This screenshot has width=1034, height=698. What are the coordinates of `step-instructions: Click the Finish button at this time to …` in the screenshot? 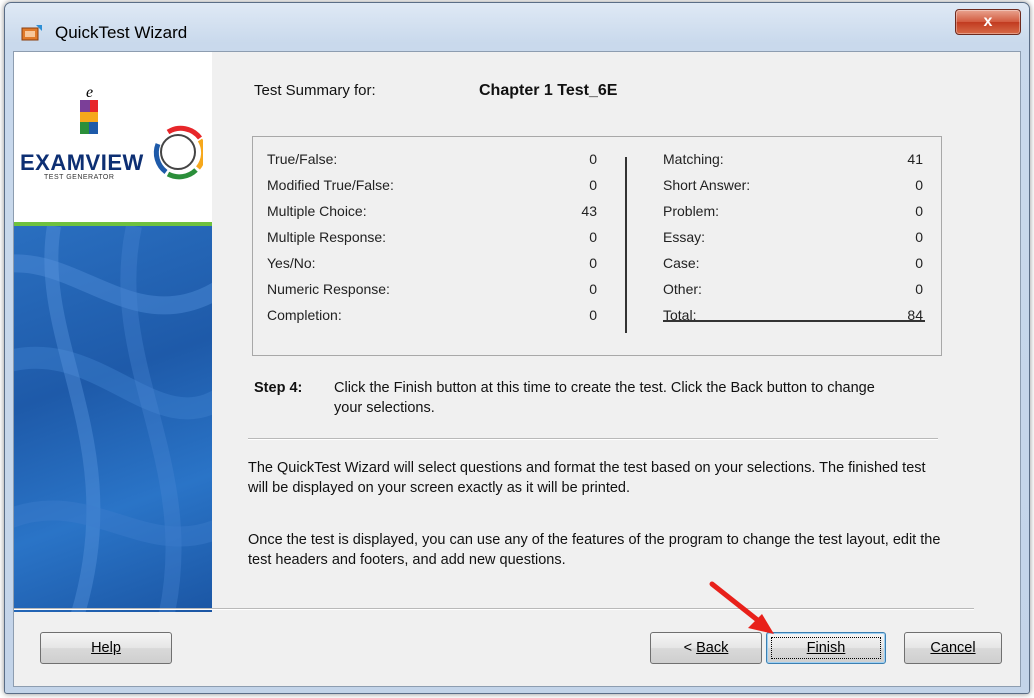 It's located at (604, 398).